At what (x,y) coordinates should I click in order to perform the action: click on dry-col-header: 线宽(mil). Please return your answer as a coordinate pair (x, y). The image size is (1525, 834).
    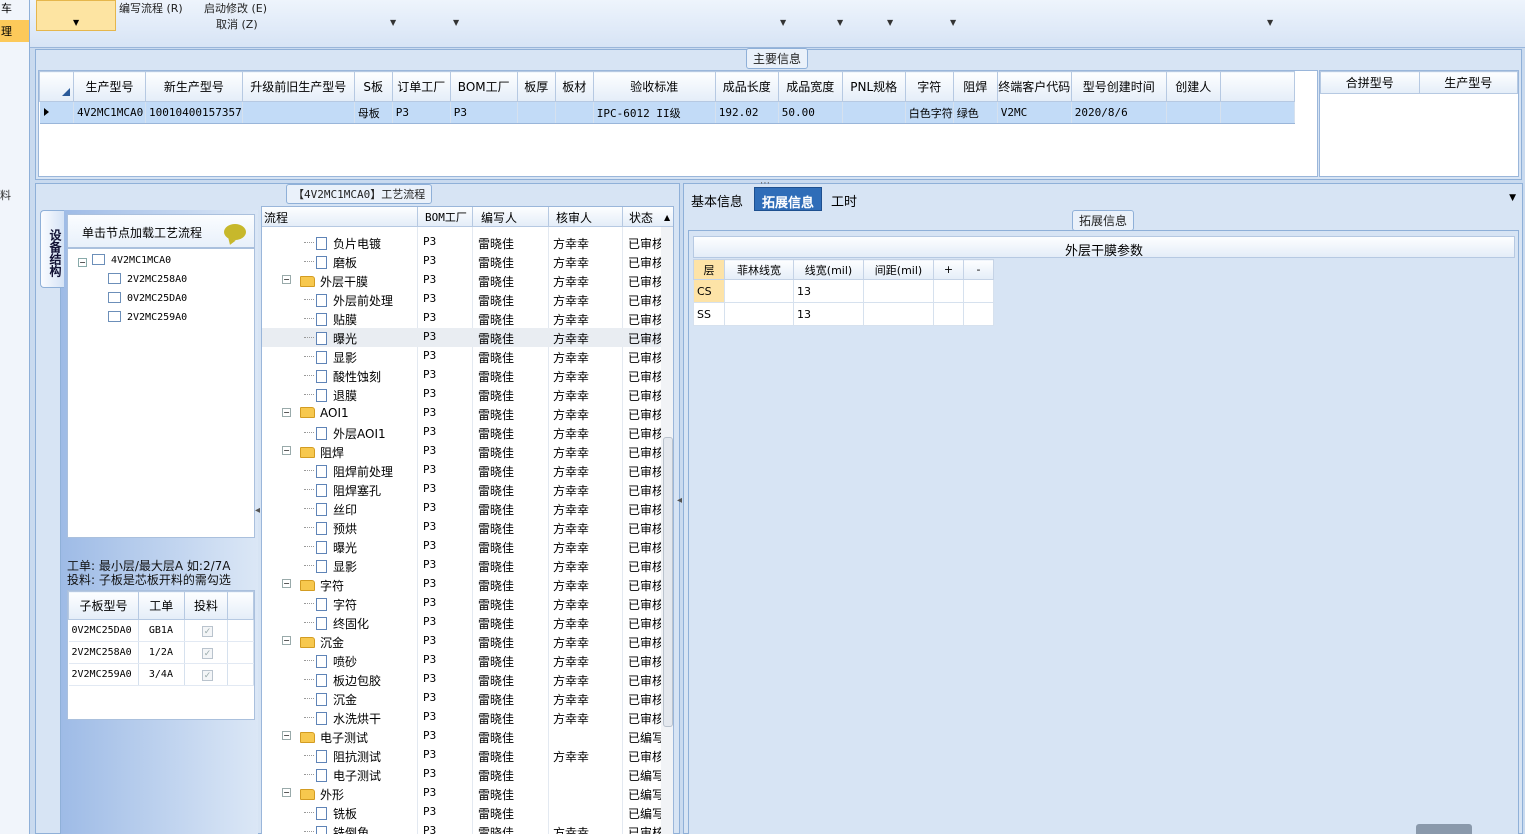
    Looking at the image, I should click on (828, 269).